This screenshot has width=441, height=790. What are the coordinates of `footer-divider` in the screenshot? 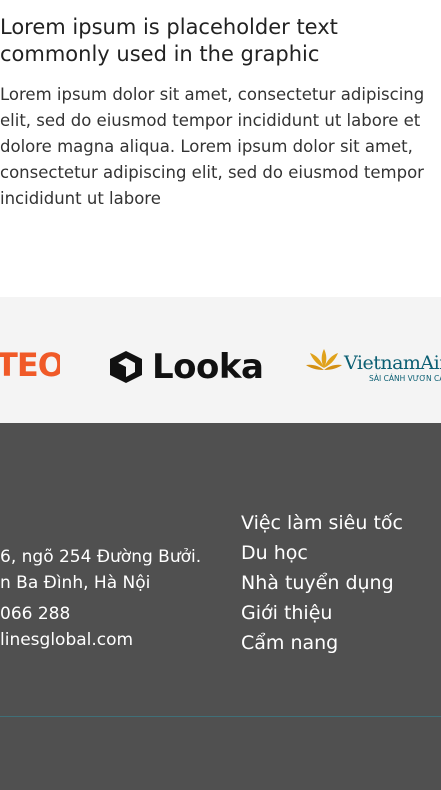 It's located at (220, 716).